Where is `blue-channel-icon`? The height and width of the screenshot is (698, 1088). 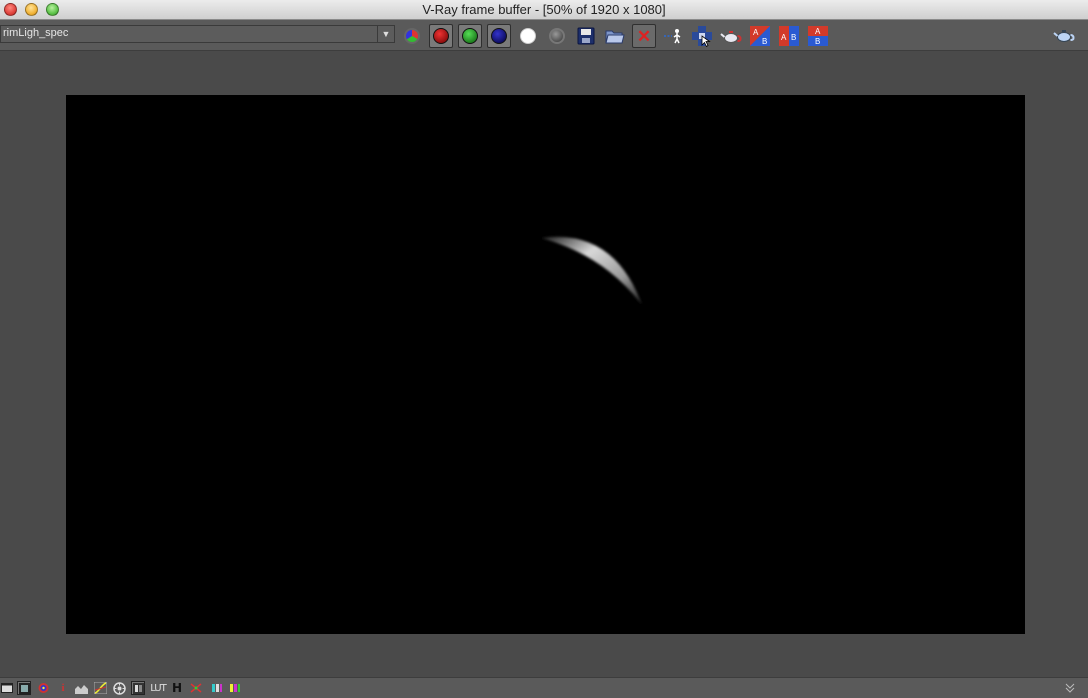
blue-channel-icon is located at coordinates (499, 36).